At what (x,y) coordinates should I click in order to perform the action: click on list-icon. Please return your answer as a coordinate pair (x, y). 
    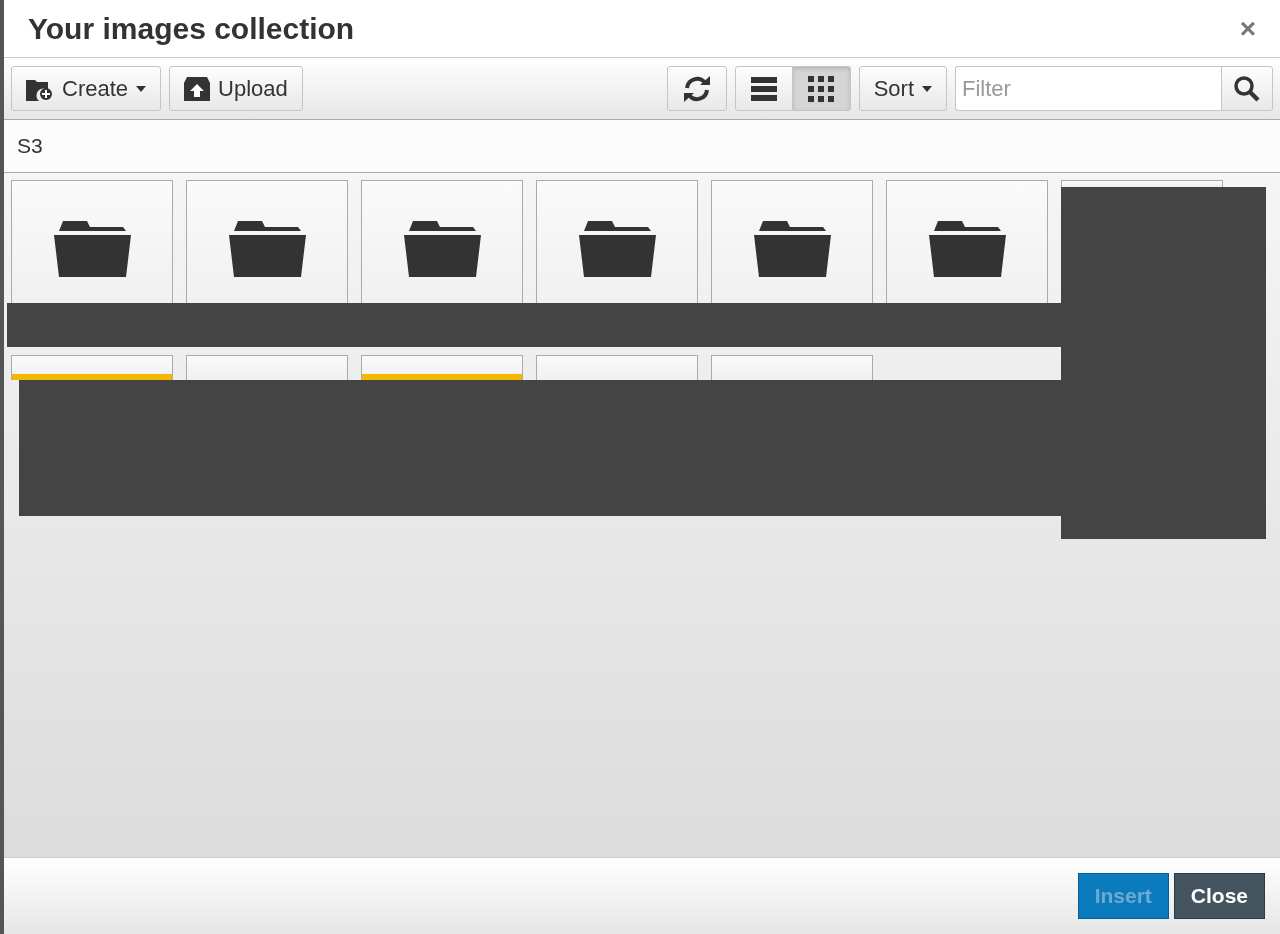
    Looking at the image, I should click on (763, 88).